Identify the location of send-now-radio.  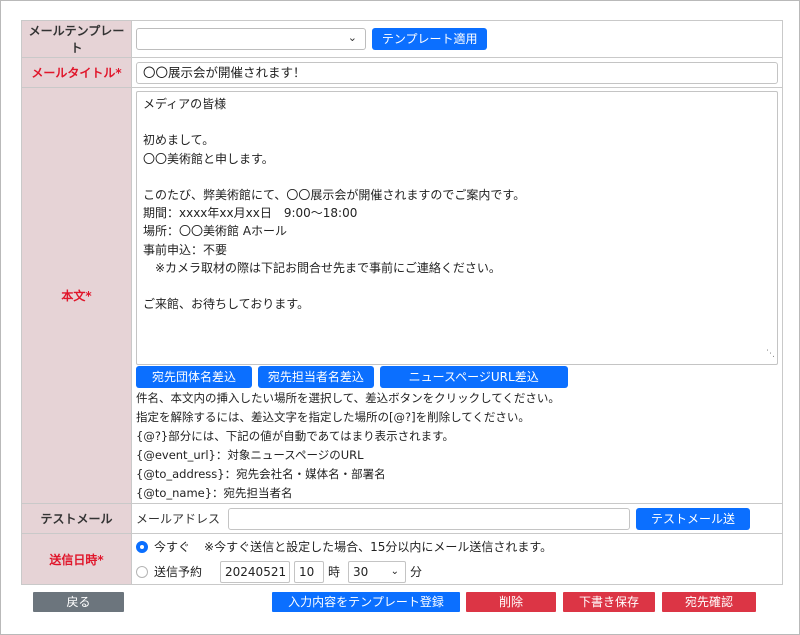
(142, 546).